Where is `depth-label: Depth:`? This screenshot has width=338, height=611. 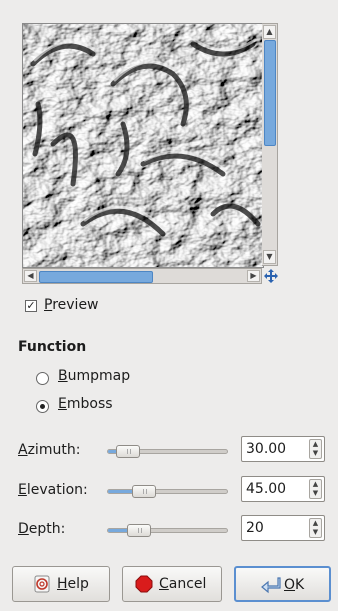 depth-label: Depth: is located at coordinates (42, 529).